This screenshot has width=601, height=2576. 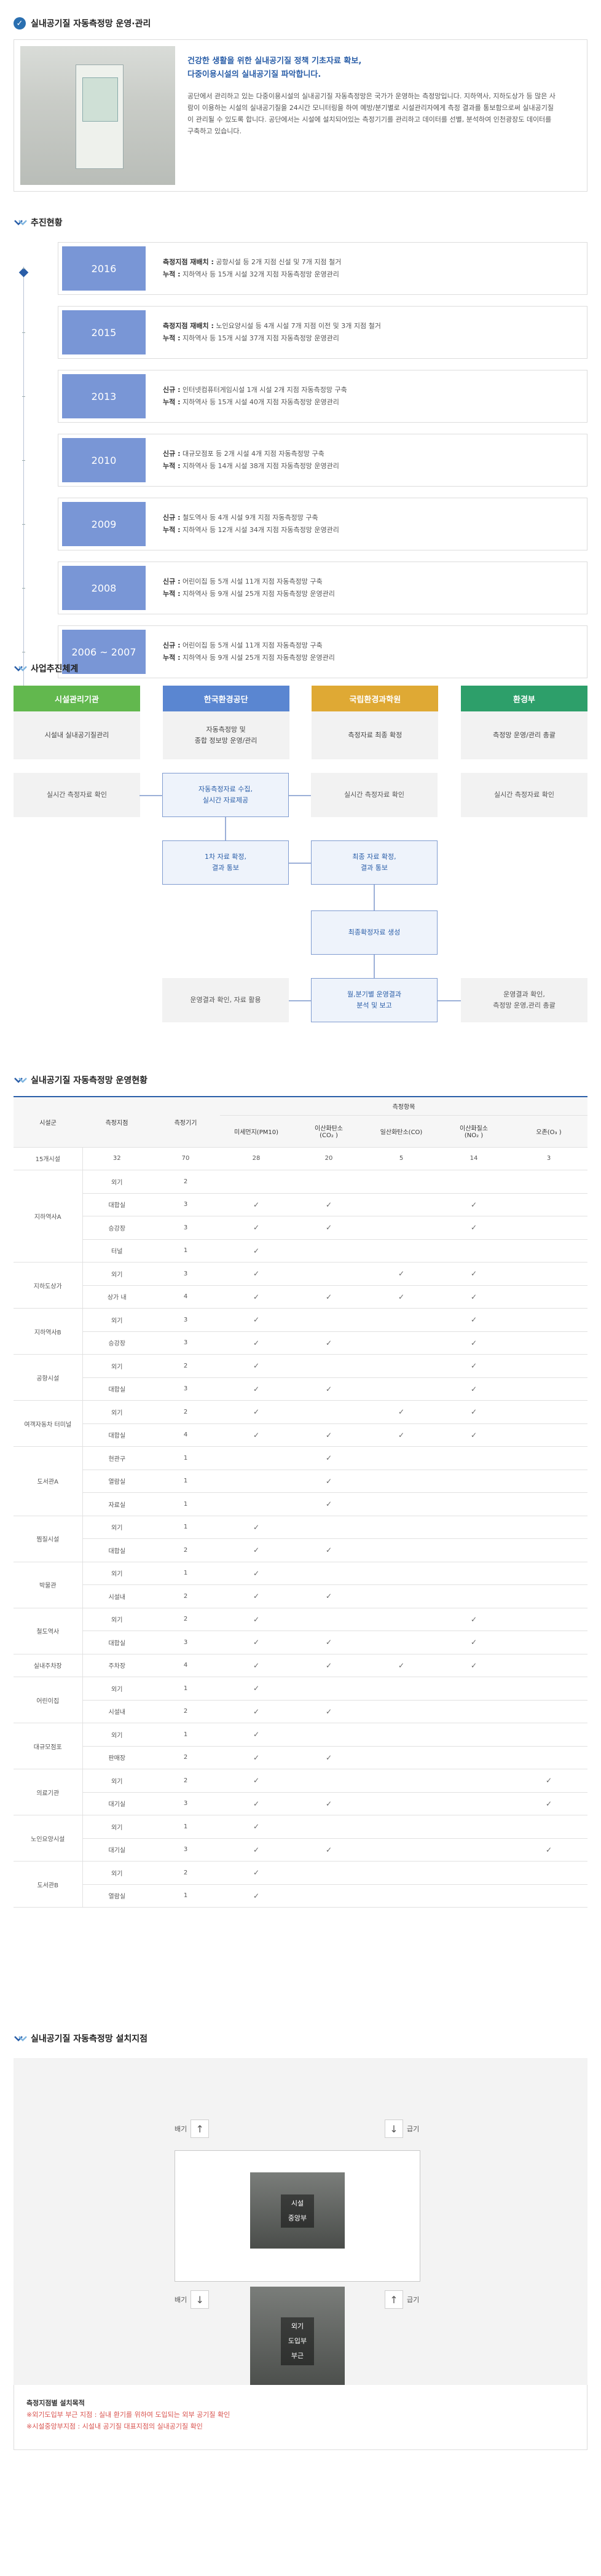 What do you see at coordinates (104, 524) in the screenshot?
I see `timeline-year: 2009` at bounding box center [104, 524].